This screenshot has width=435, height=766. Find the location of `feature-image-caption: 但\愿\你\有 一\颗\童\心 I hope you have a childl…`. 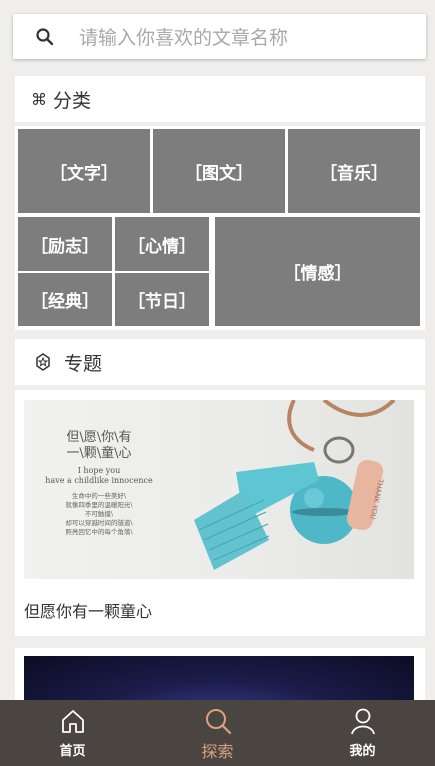

feature-image-caption: 但\愿\你\有 一\颗\童\心 I hope you have a childl… is located at coordinates (99, 483).